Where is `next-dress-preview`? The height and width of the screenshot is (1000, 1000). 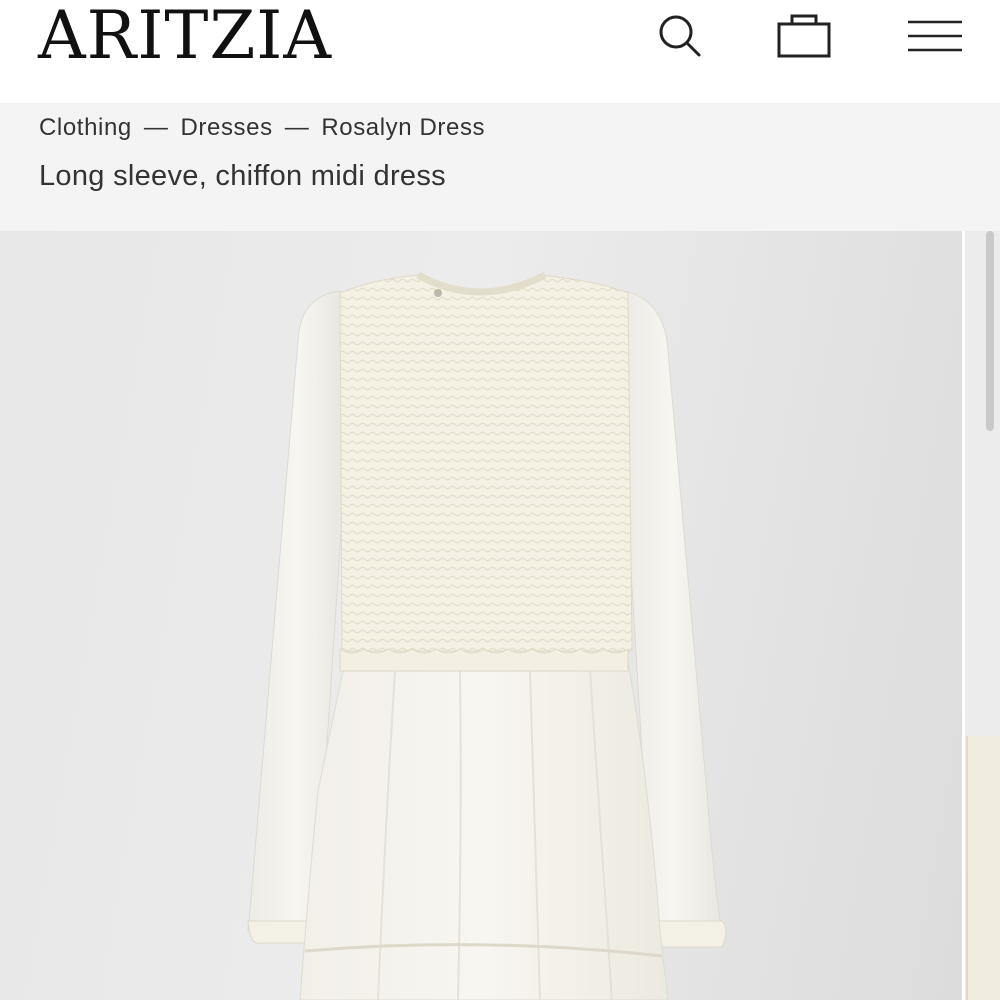
next-dress-preview is located at coordinates (983, 868).